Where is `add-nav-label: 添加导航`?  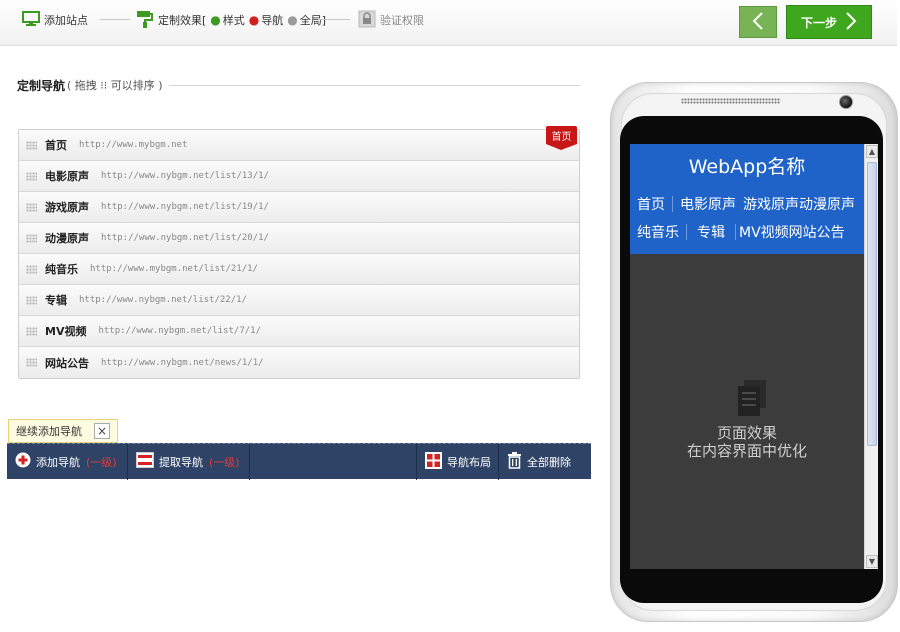
add-nav-label: 添加导航 is located at coordinates (58, 462).